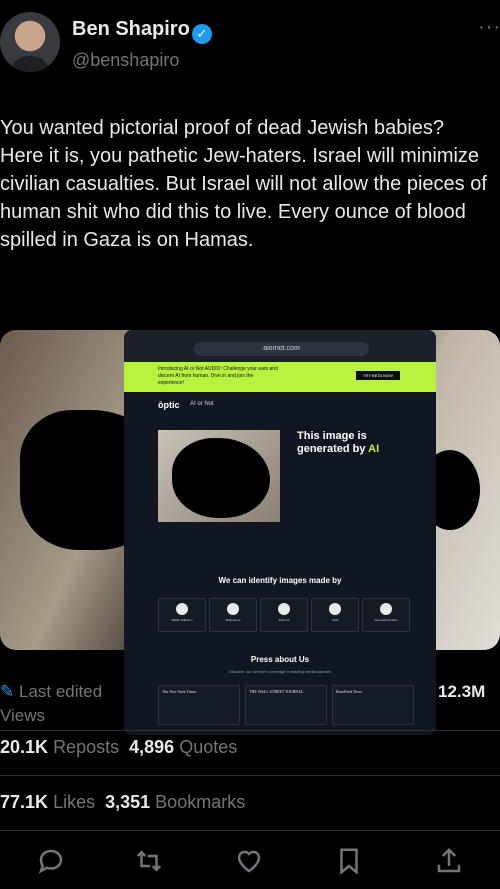 Image resolution: width=500 pixels, height=889 pixels. What do you see at coordinates (373, 705) in the screenshot?
I see `press-card: BuzzFeed News` at bounding box center [373, 705].